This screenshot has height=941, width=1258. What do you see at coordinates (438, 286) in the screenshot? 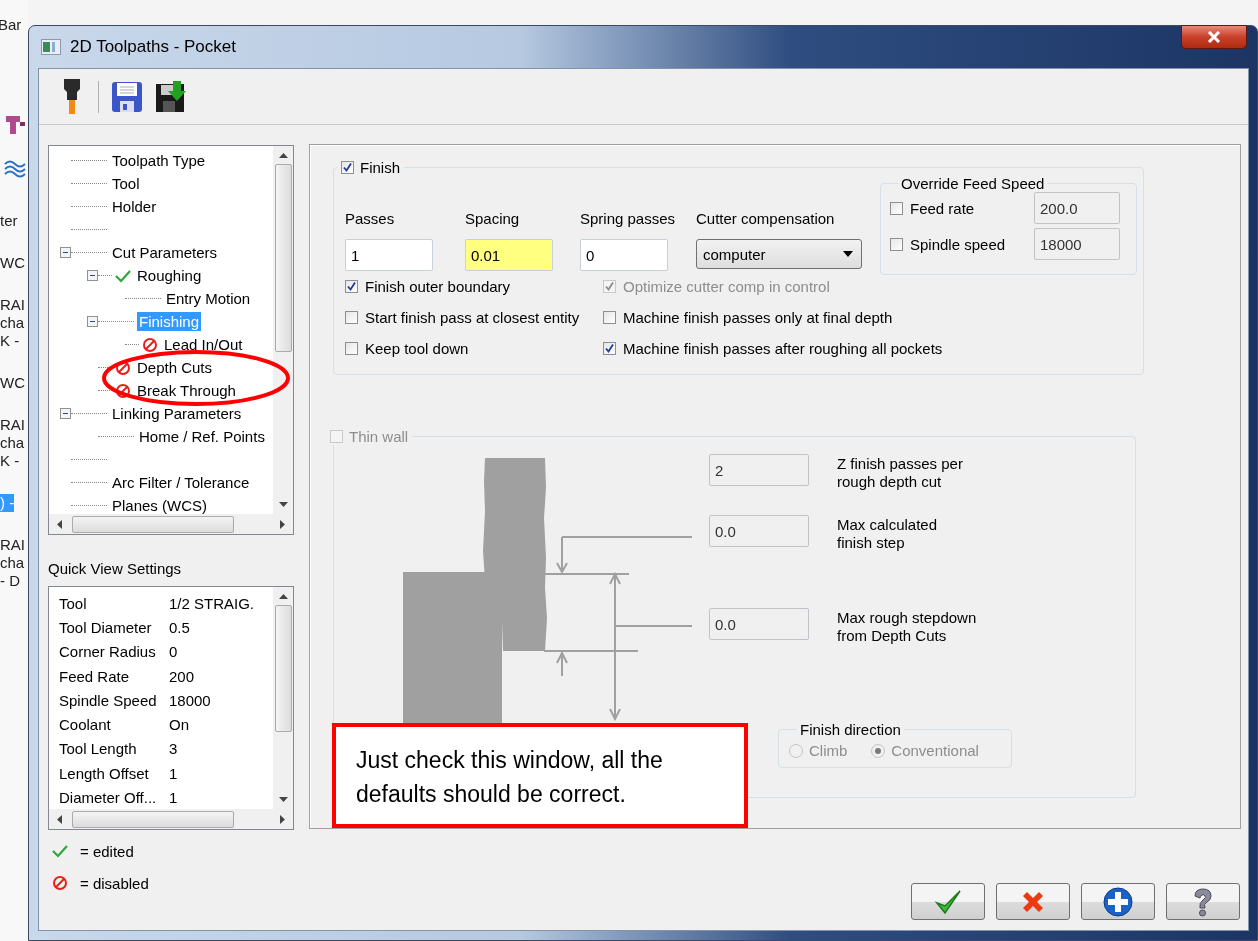
I see `checkbox-label: Finish outer boundary` at bounding box center [438, 286].